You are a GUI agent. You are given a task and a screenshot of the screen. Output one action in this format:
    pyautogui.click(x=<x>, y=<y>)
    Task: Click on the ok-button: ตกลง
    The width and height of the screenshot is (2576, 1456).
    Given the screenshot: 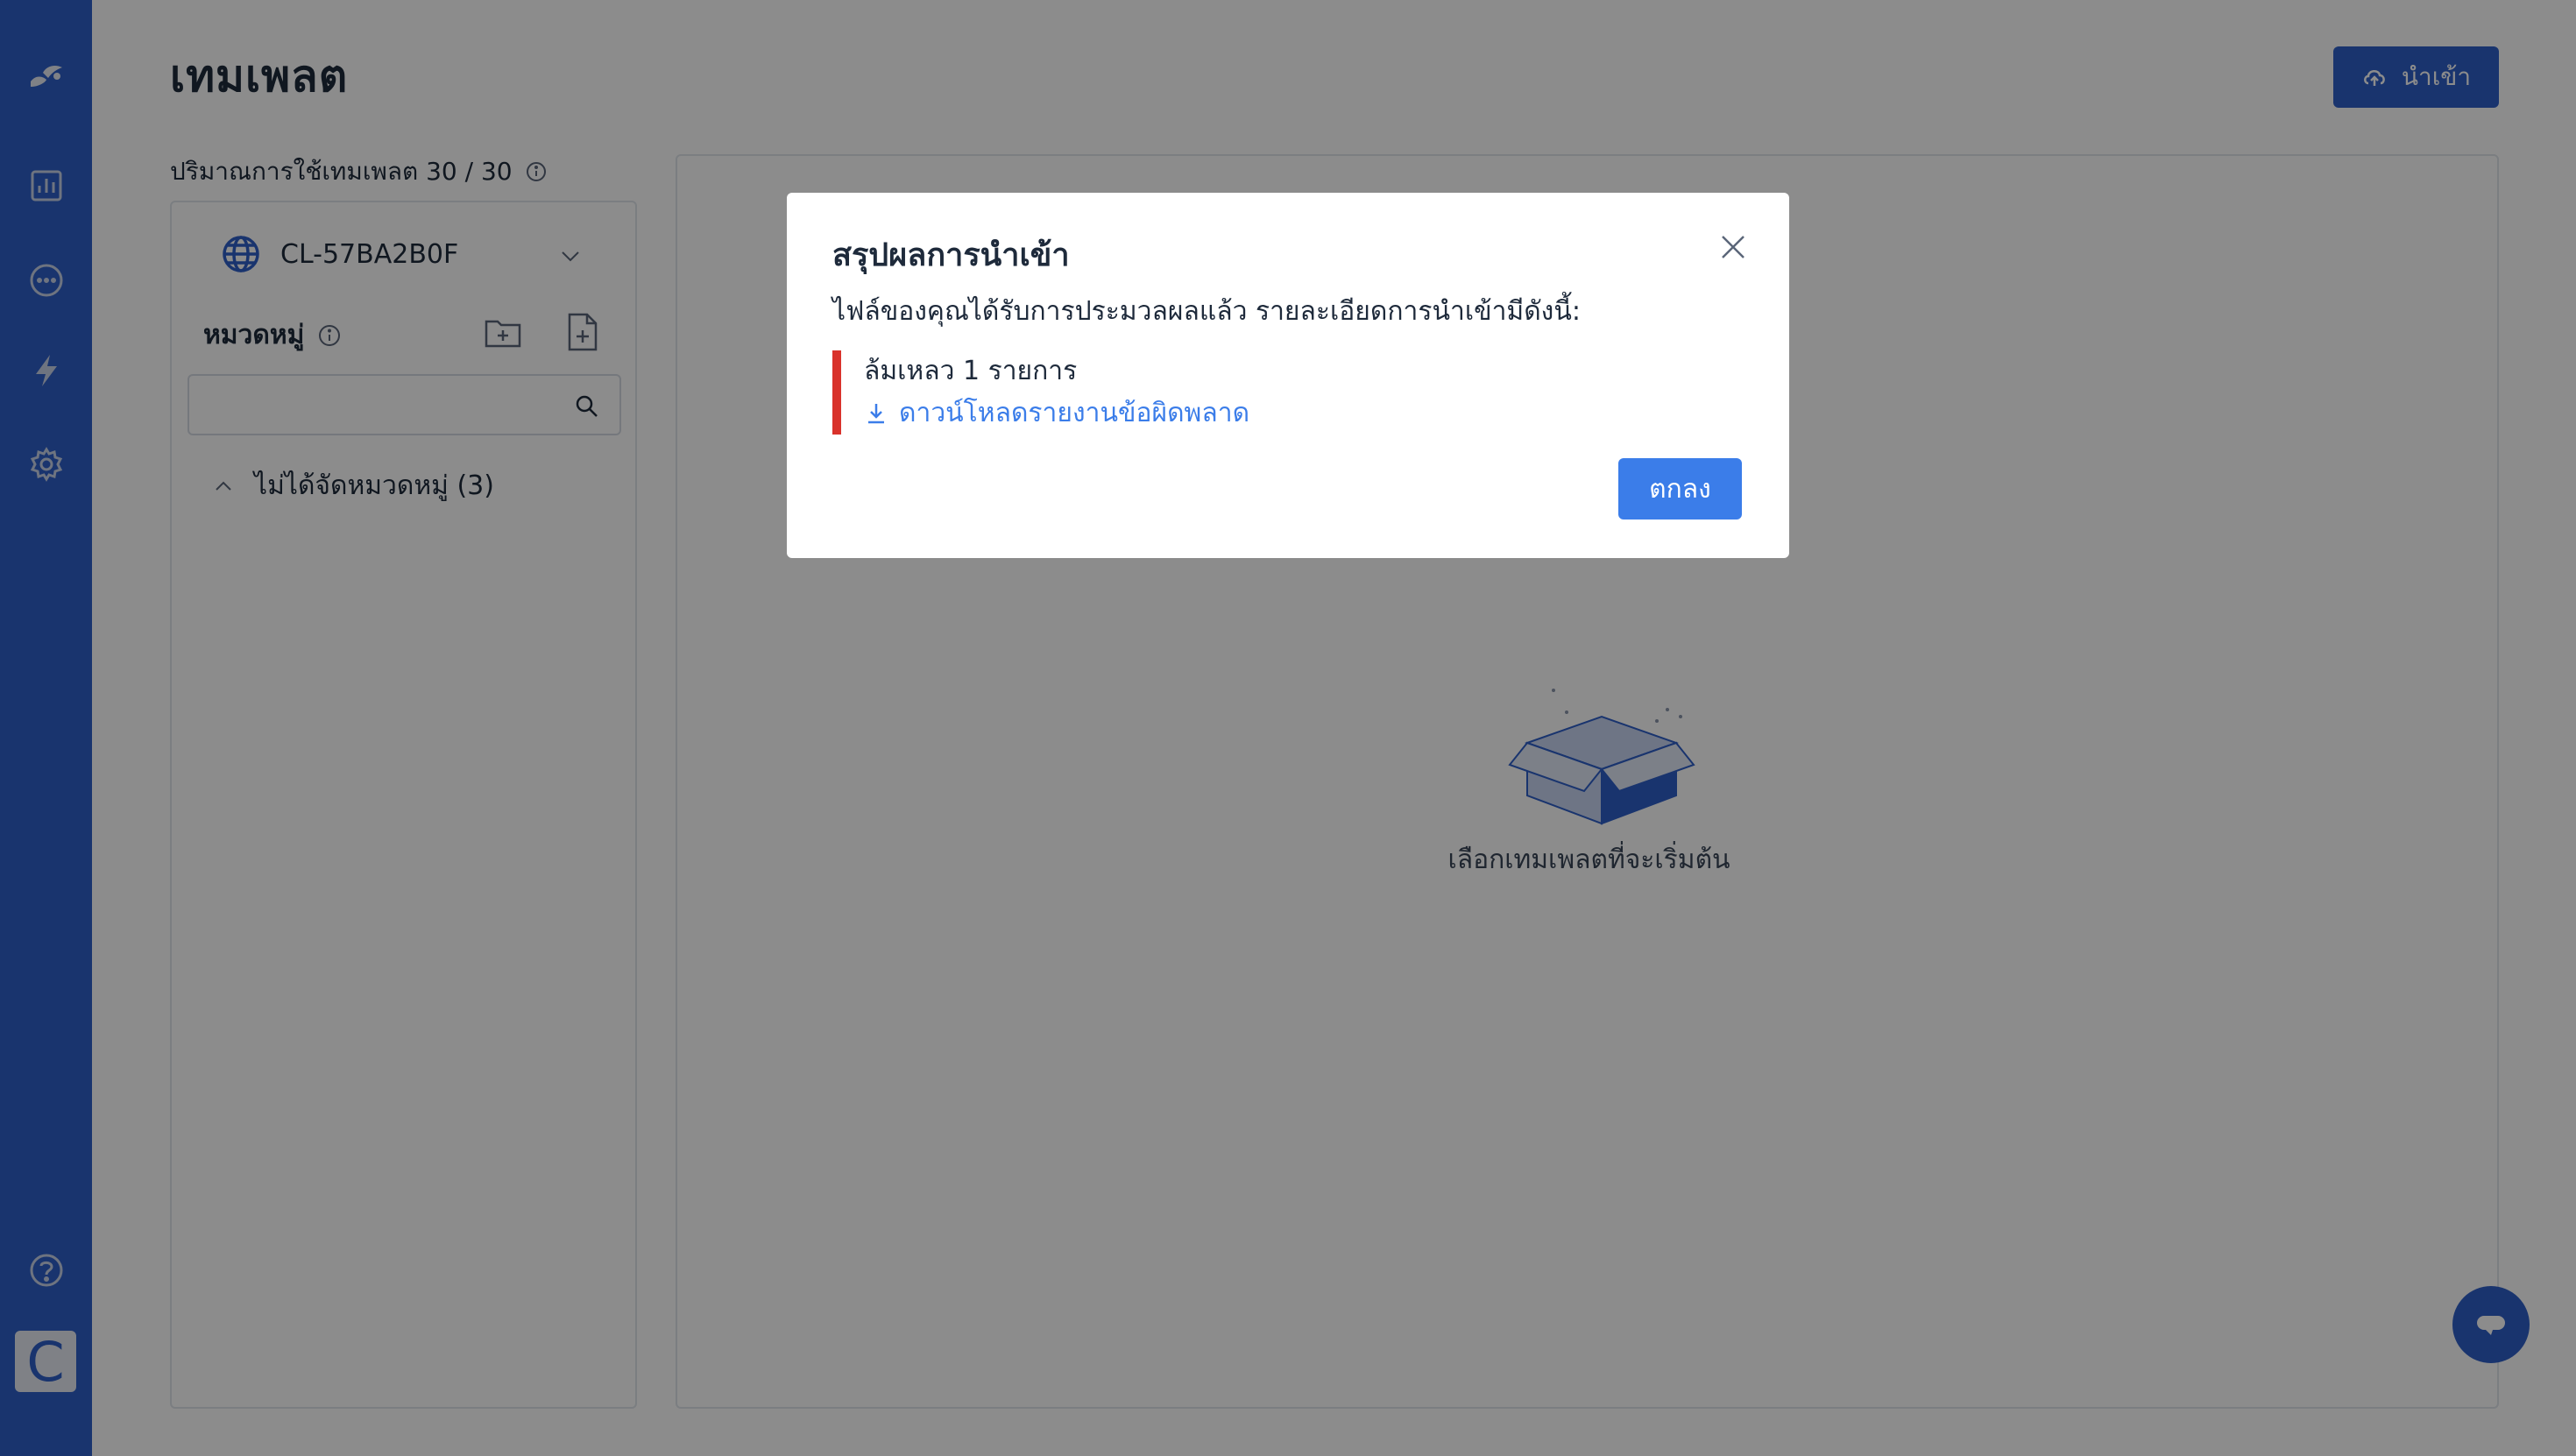 What is the action you would take?
    pyautogui.click(x=1680, y=488)
    